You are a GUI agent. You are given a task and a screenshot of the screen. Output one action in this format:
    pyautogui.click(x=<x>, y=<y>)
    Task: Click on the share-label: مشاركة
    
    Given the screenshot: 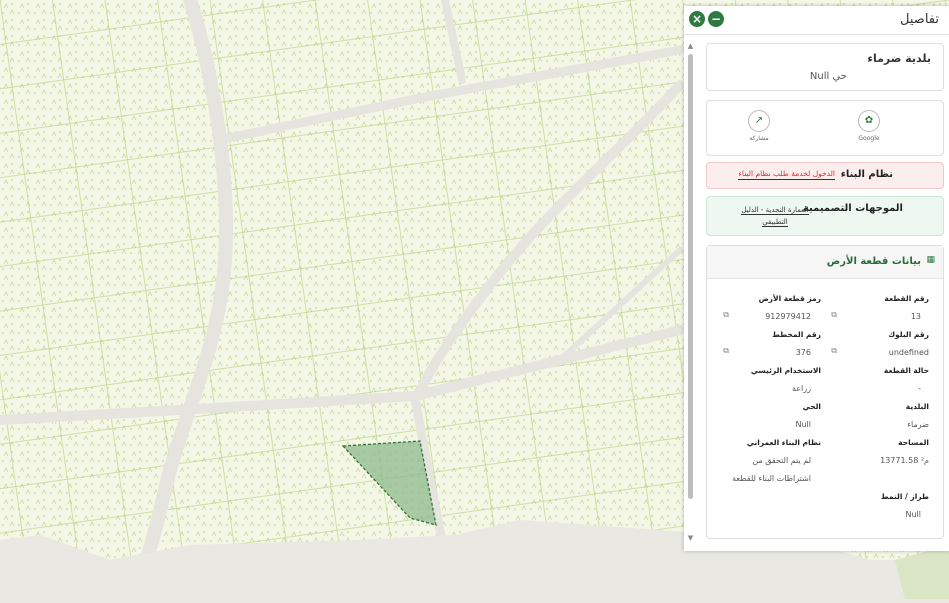 What is the action you would take?
    pyautogui.click(x=759, y=138)
    